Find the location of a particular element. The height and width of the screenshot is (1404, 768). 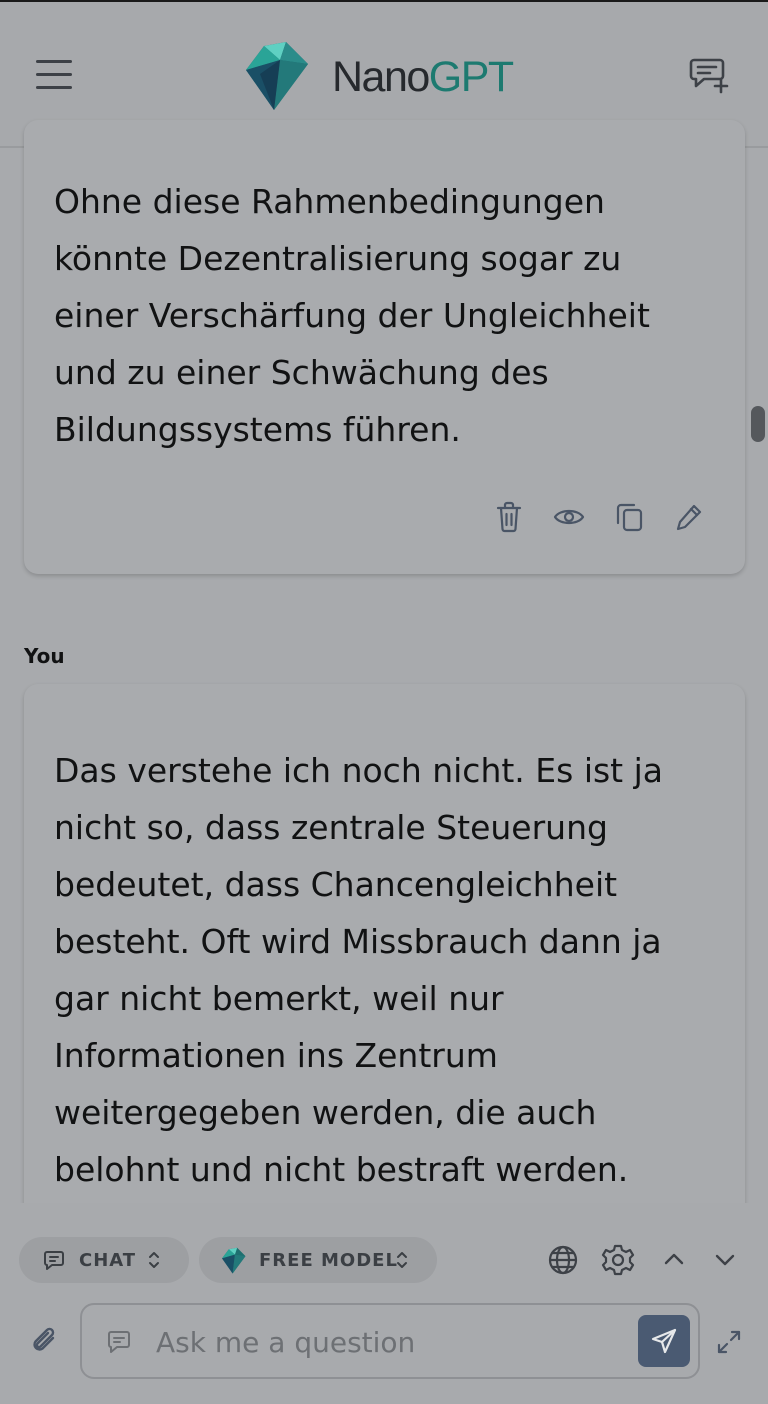

nanogpt-logo: NanoGPT is located at coordinates (383, 78).